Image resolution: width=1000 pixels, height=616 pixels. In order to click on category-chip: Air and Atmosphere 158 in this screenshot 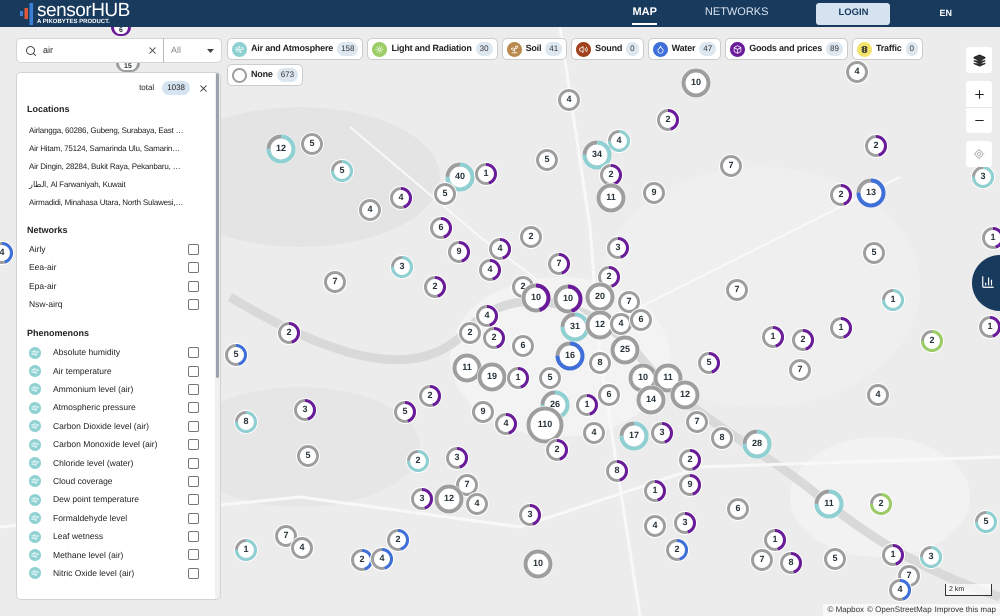, I will do `click(295, 49)`.